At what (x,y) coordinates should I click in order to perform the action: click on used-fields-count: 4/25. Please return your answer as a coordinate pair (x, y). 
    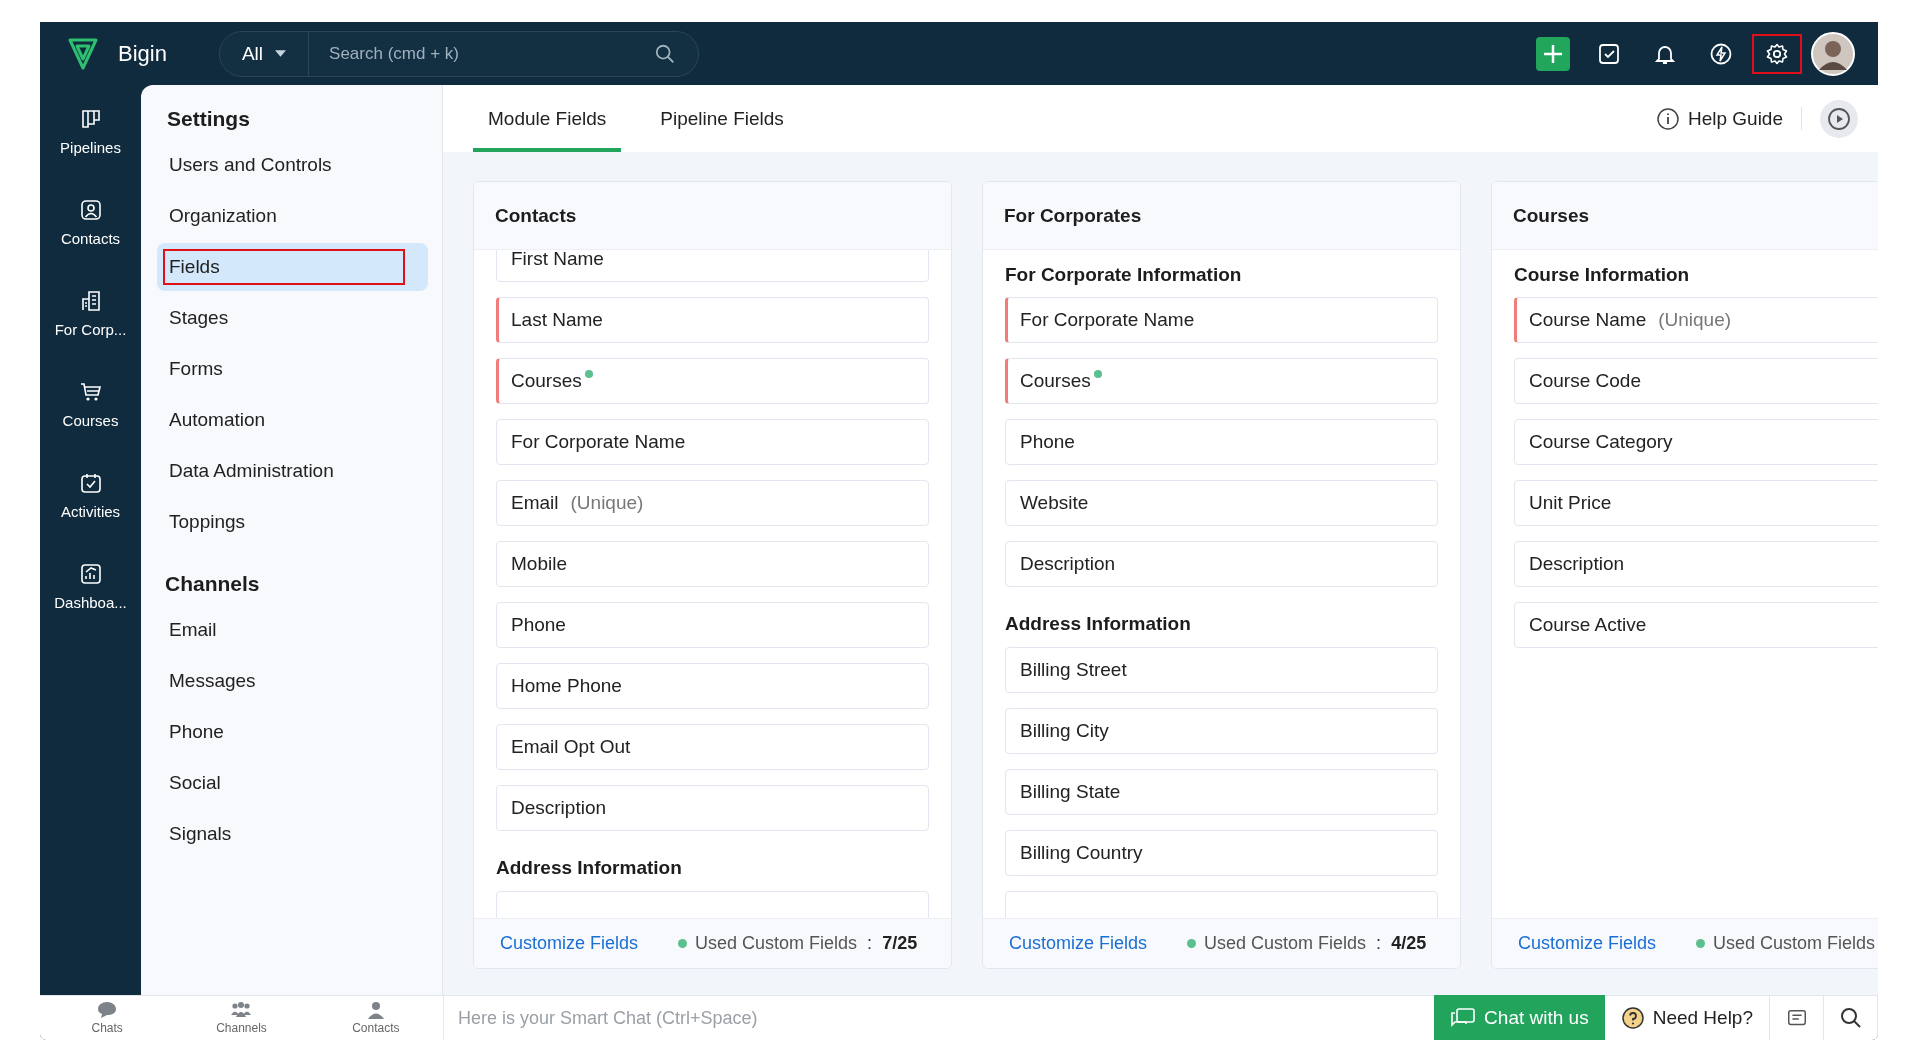
    Looking at the image, I should click on (1409, 943).